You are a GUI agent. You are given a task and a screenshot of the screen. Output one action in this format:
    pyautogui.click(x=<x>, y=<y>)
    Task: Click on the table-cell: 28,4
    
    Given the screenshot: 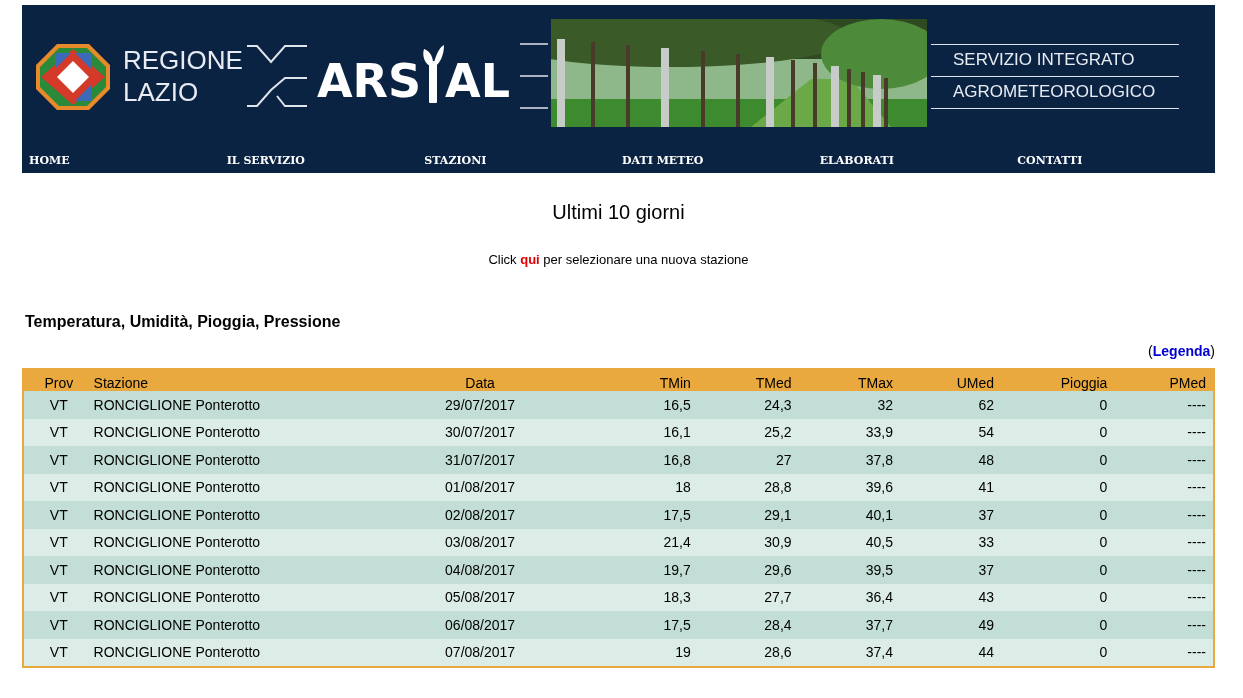 What is the action you would take?
    pyautogui.click(x=748, y=625)
    